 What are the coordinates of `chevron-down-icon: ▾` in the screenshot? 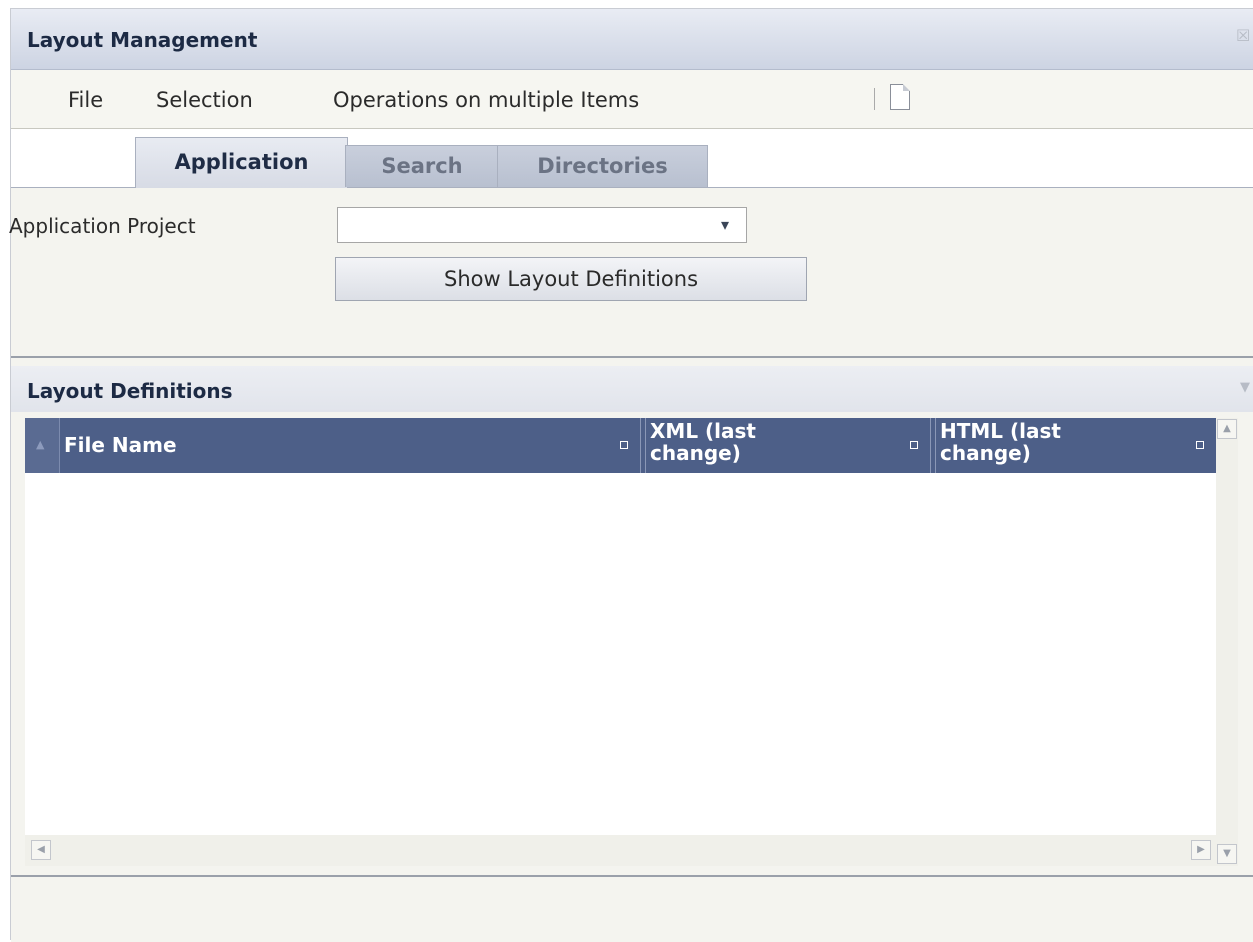 It's located at (725, 225).